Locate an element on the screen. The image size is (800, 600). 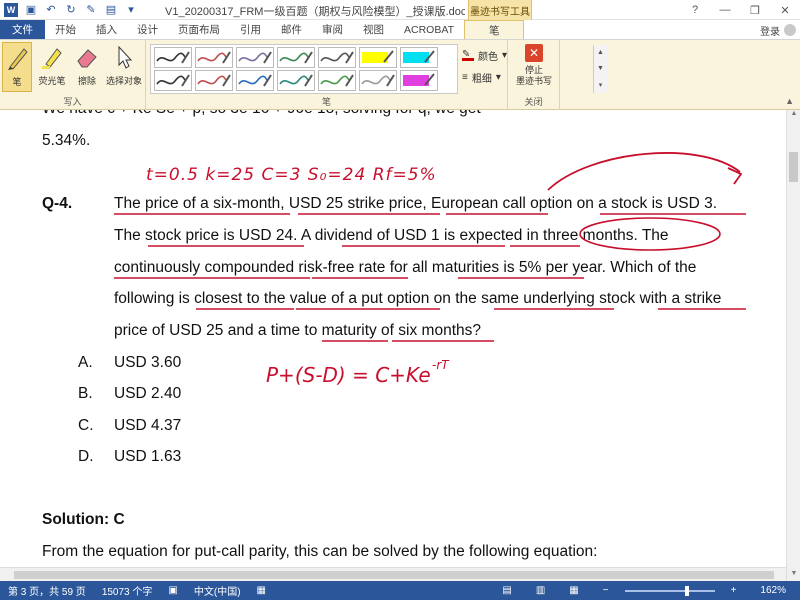
tab-page-layout: 页面布局 is located at coordinates (199, 29).